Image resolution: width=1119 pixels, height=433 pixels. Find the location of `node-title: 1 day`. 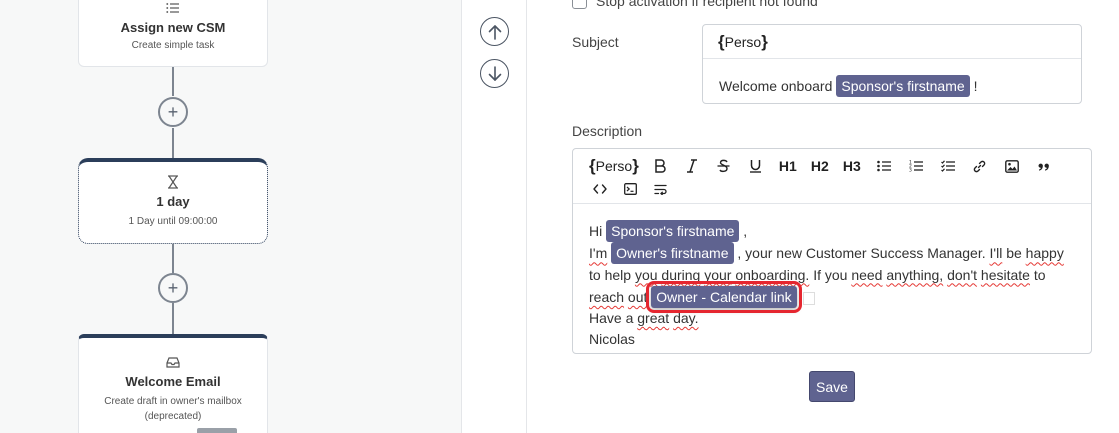

node-title: 1 day is located at coordinates (173, 201).